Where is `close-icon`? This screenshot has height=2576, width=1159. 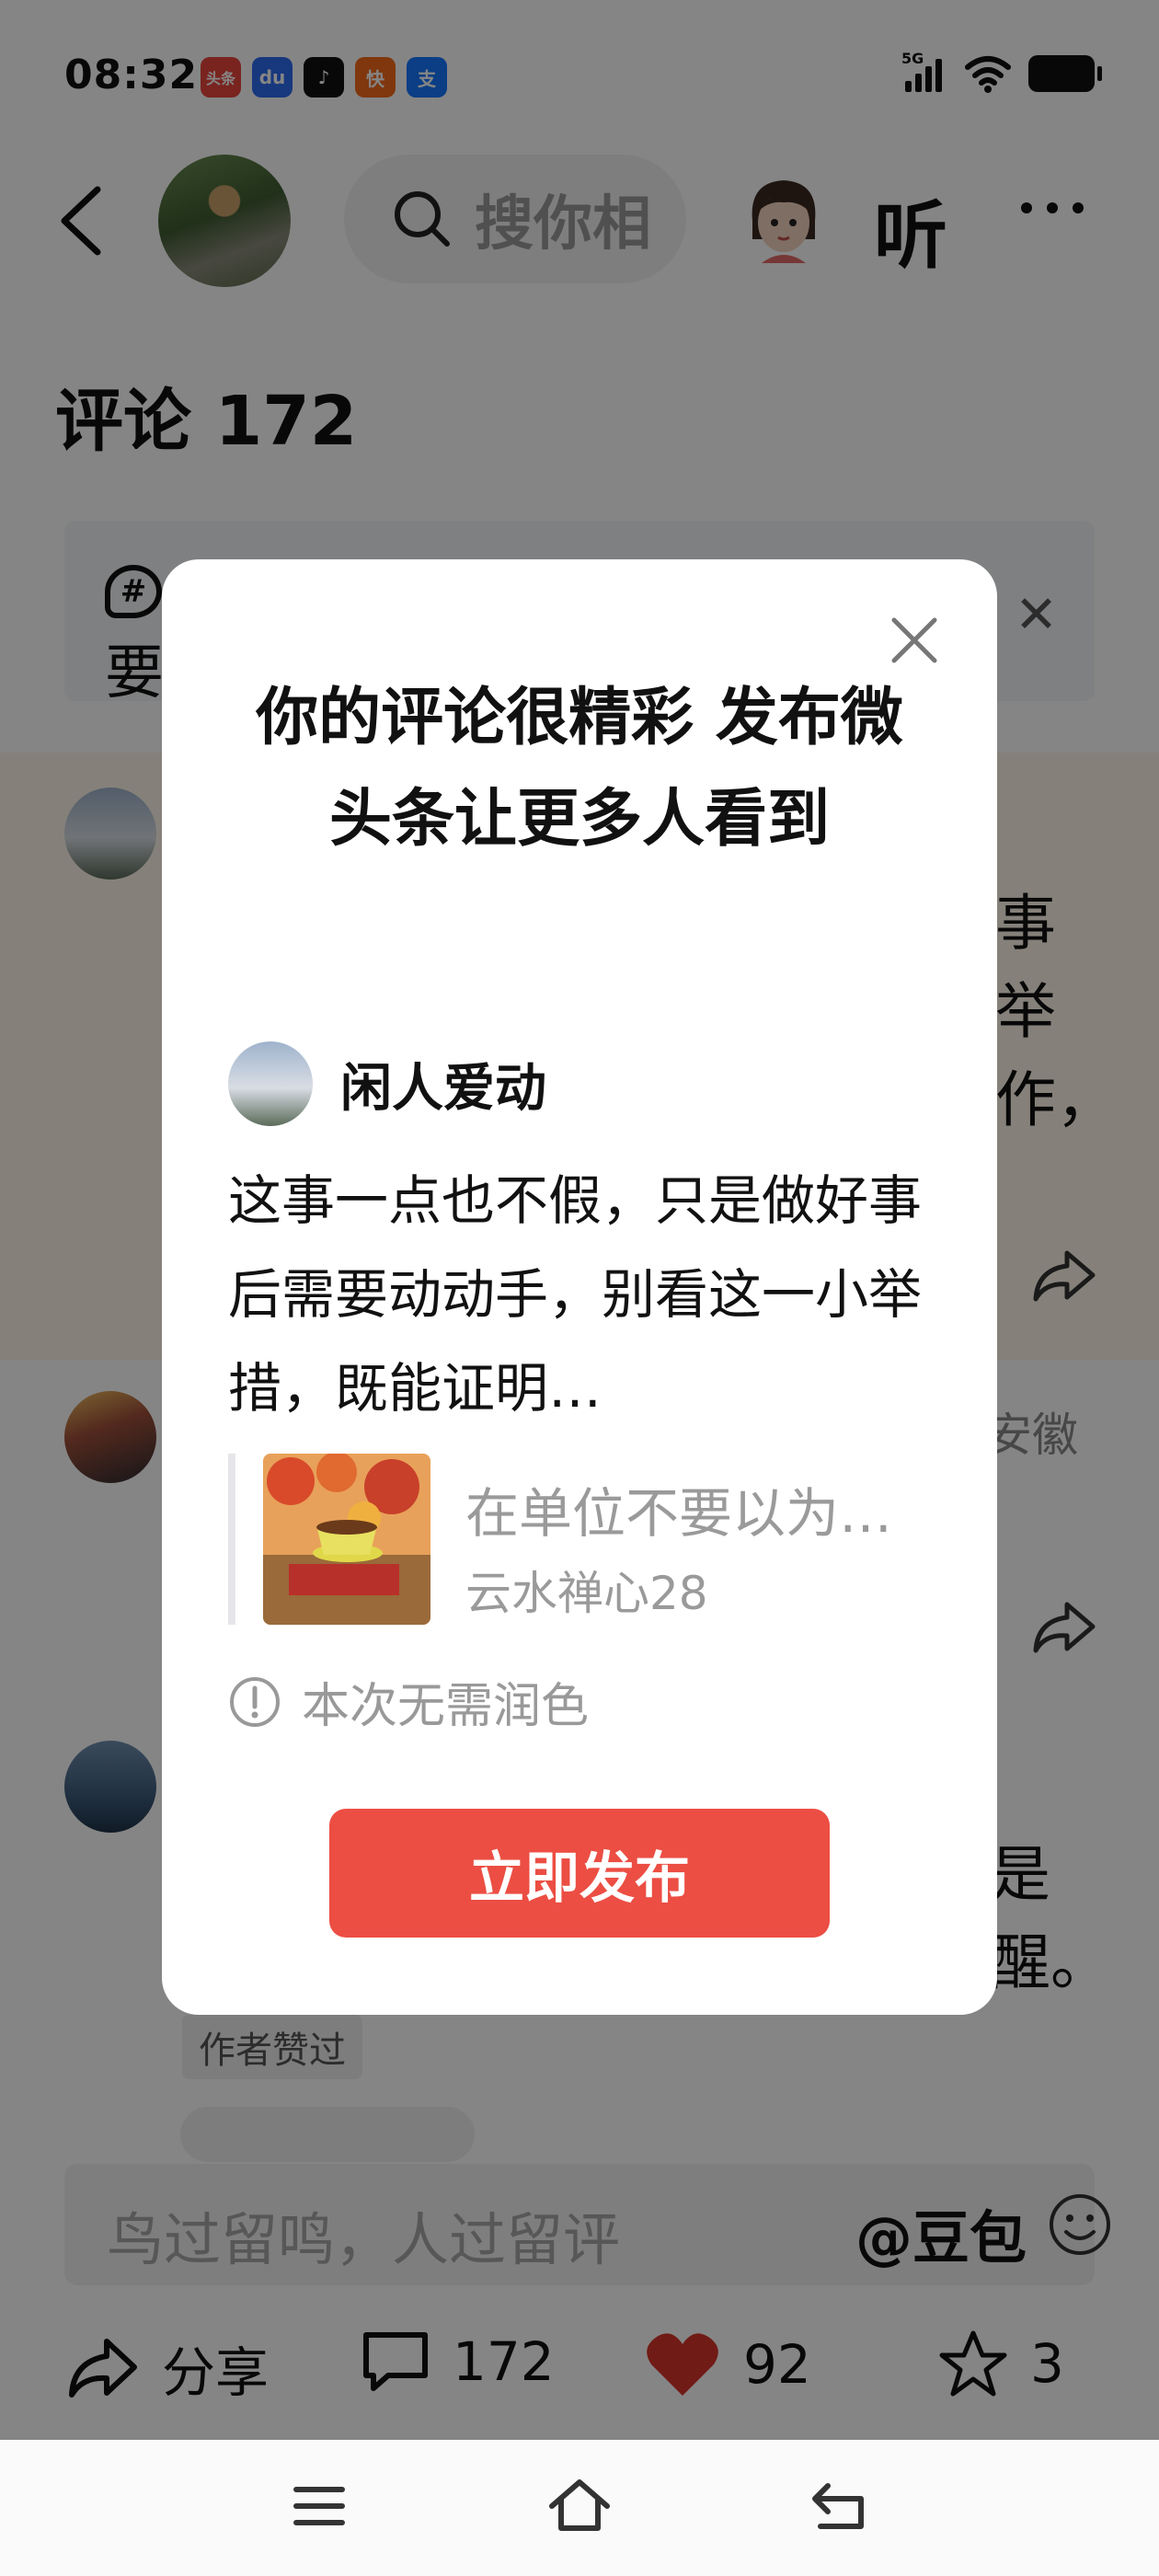 close-icon is located at coordinates (914, 640).